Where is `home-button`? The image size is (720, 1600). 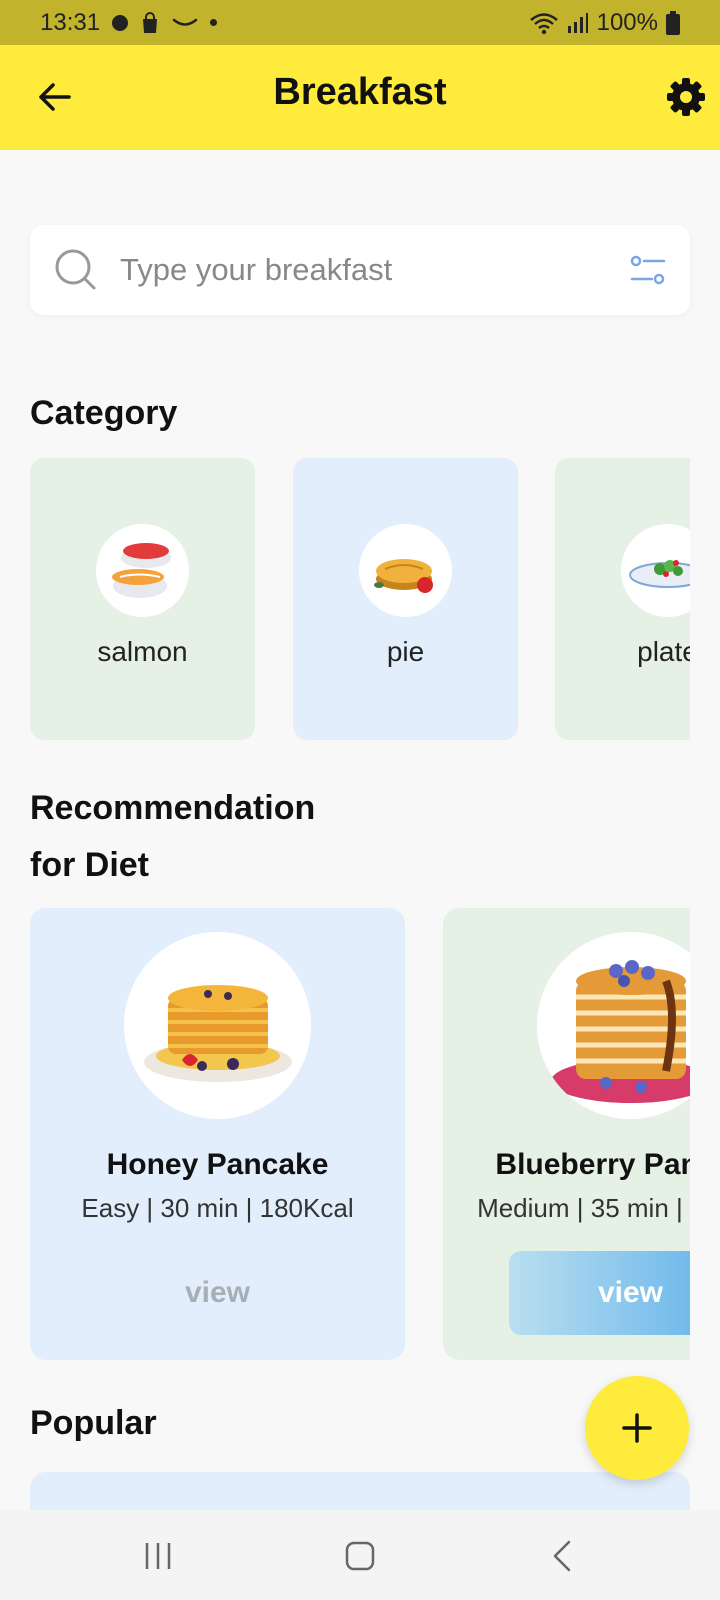 home-button is located at coordinates (360, 1556).